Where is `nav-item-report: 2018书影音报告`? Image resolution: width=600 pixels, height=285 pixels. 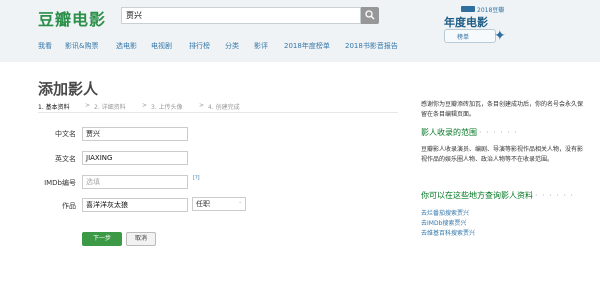
nav-item-report: 2018书影音报告 is located at coordinates (371, 46).